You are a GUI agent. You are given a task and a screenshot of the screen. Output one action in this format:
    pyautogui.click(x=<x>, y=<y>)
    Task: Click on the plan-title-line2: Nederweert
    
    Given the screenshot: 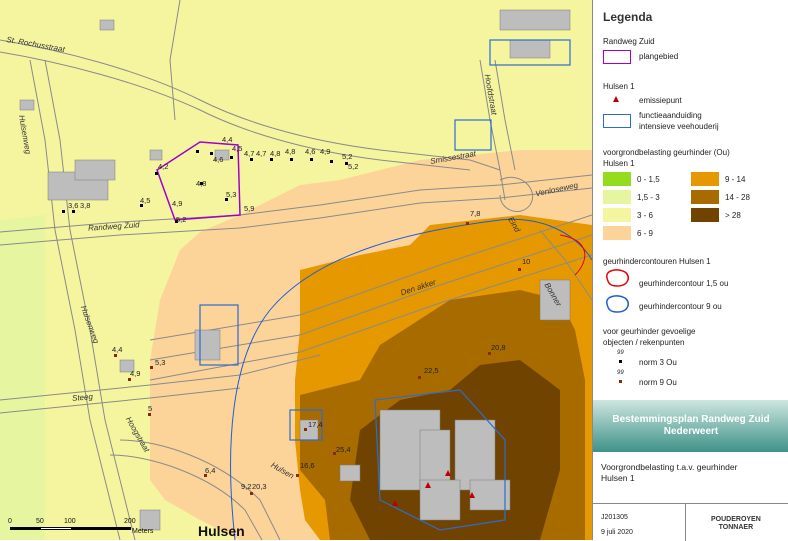 What is the action you would take?
    pyautogui.click(x=691, y=431)
    